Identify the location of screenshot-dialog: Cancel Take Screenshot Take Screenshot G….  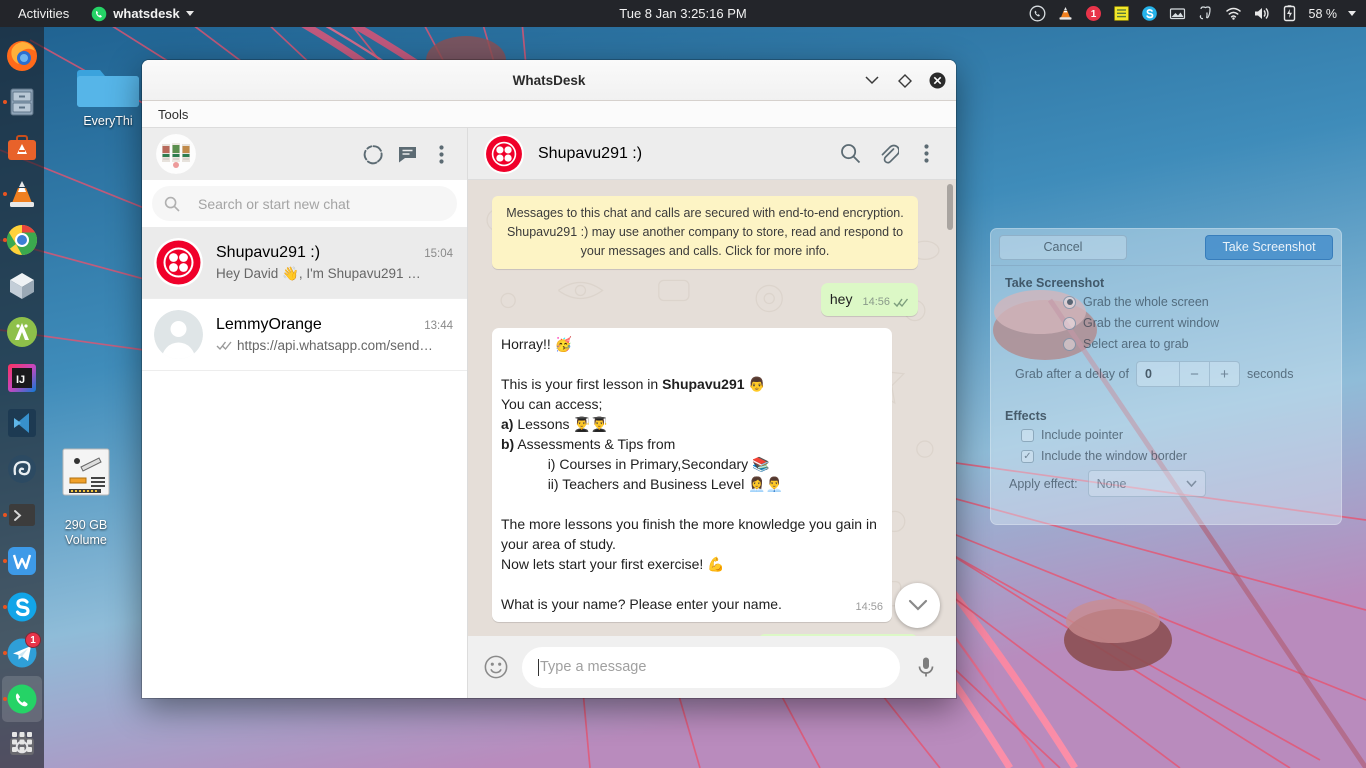
(1166, 376).